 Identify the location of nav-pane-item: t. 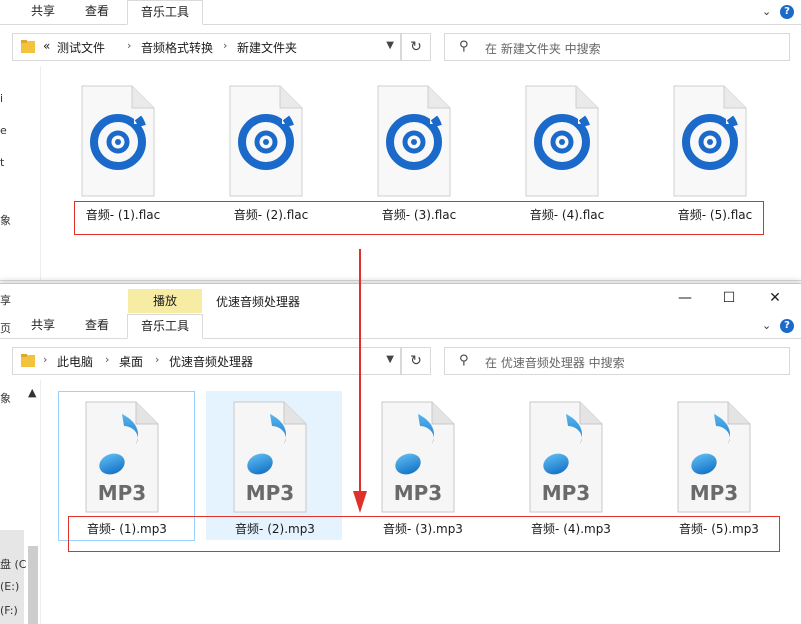
(2, 162).